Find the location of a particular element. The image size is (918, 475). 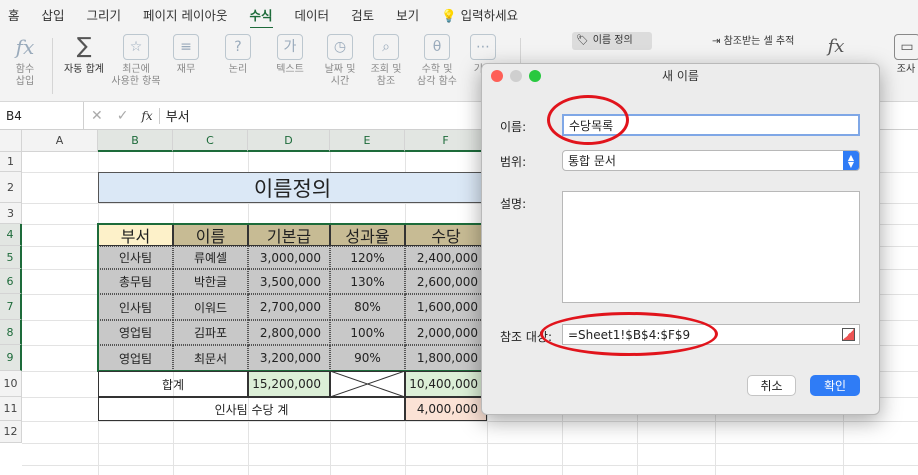

menu-bar: 홈 삽입 그리기 페이지 레이아웃 수식 데이터 검토 보기 💡 입력하세요 is located at coordinates (459, 15).